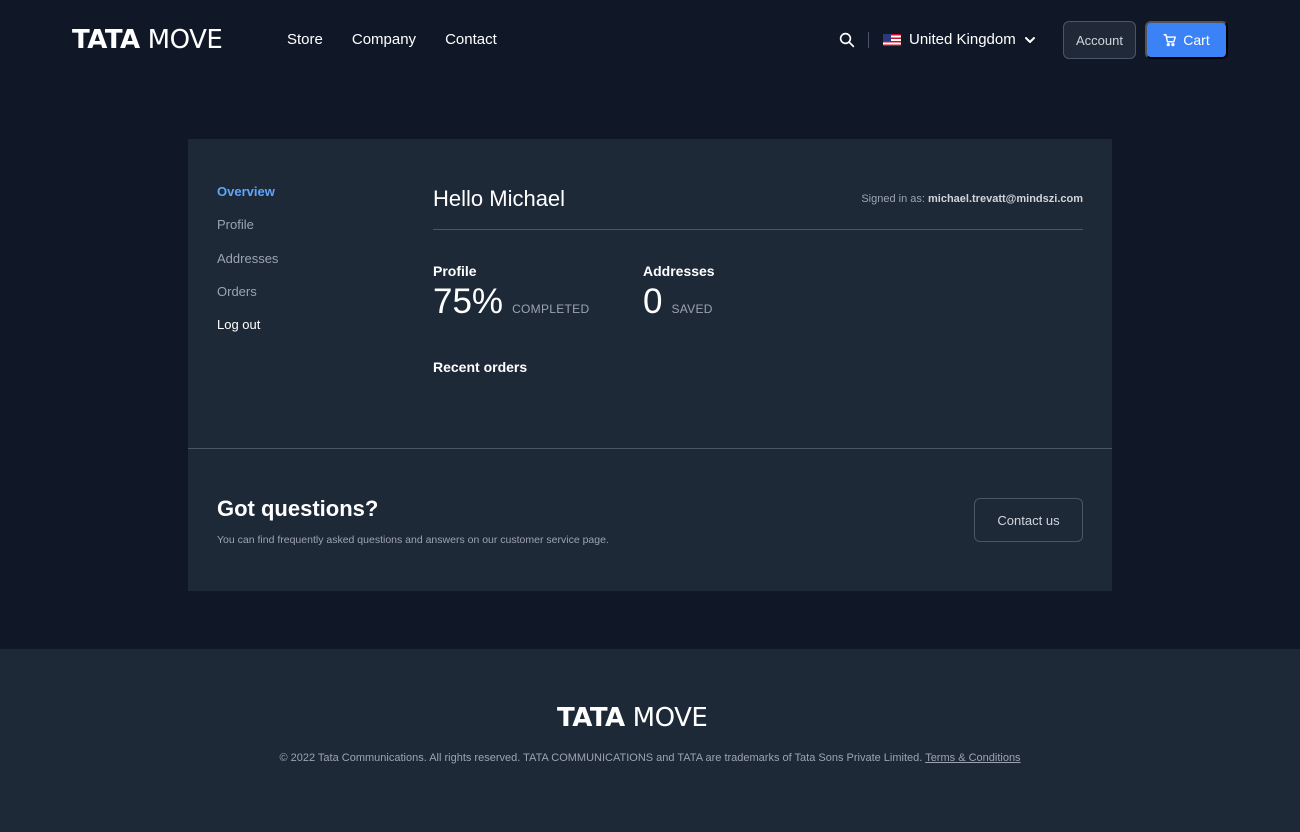 The image size is (1300, 832). I want to click on header-logo: TATA MOVE, so click(147, 40).